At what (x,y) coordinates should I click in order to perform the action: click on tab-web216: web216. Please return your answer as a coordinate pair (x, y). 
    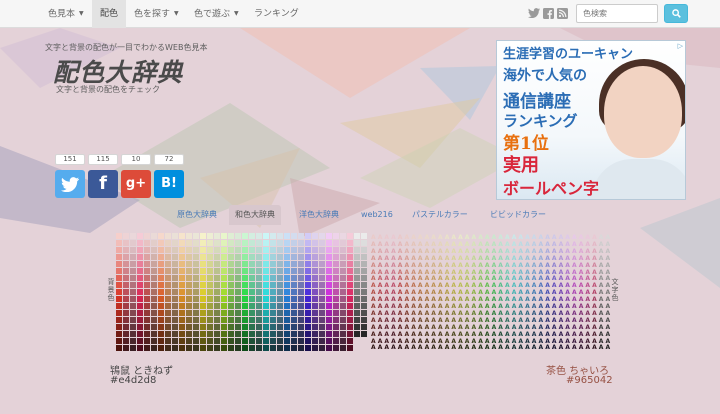
    Looking at the image, I should click on (377, 215).